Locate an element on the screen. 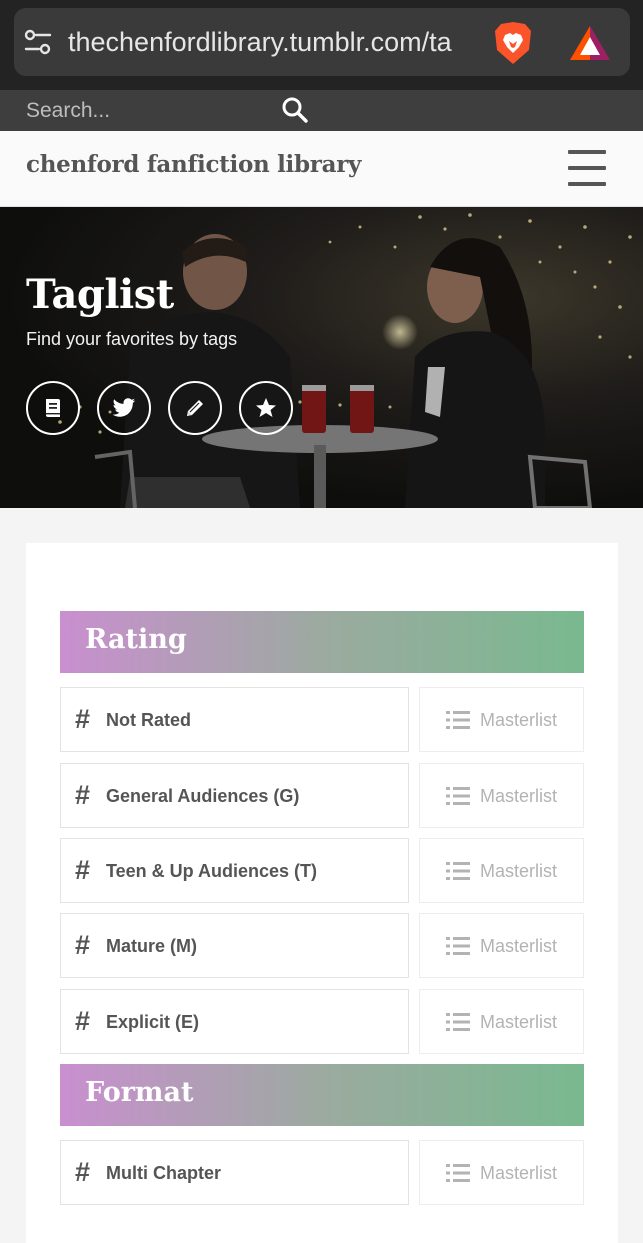 The width and height of the screenshot is (643, 1243). url-text: thechenfordlibrary.tumblr.com/ta is located at coordinates (273, 42).